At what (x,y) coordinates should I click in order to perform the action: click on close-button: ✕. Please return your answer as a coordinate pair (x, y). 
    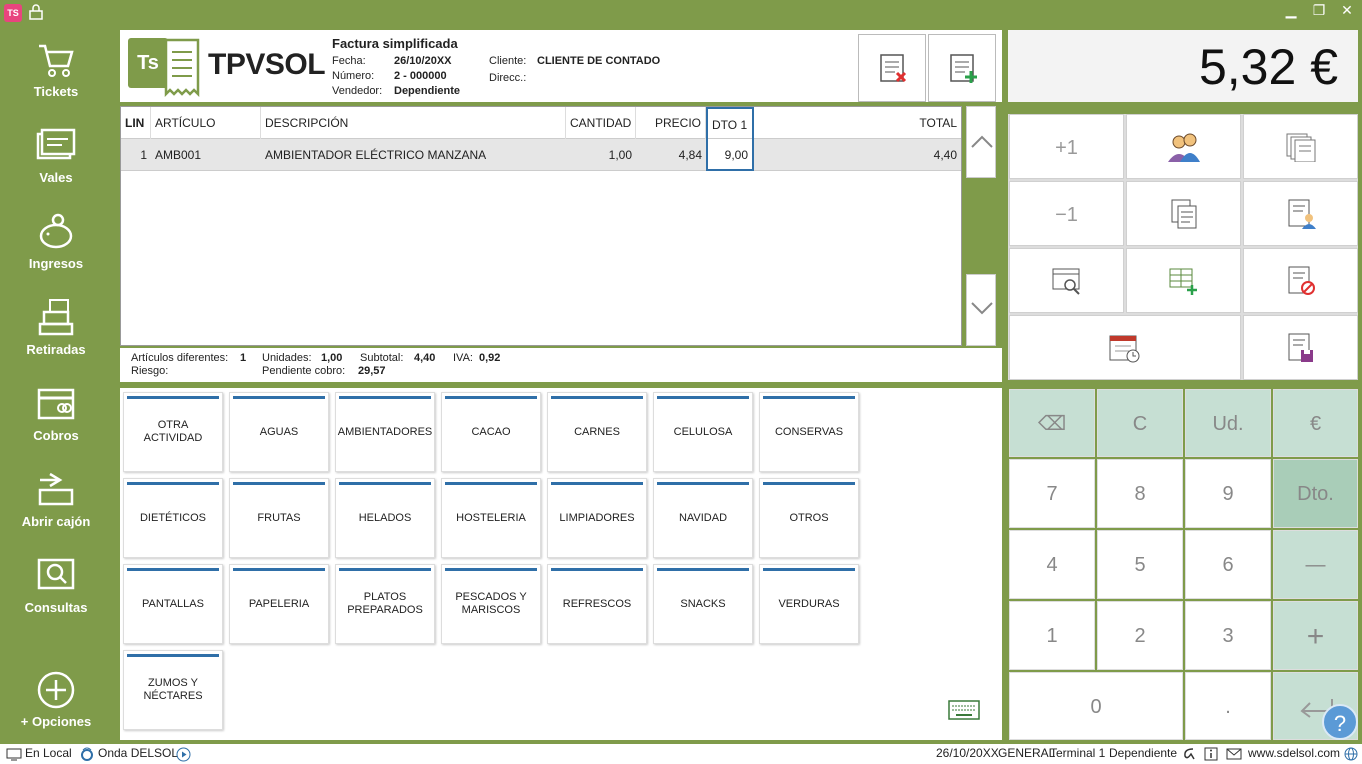
    Looking at the image, I should click on (1347, 11).